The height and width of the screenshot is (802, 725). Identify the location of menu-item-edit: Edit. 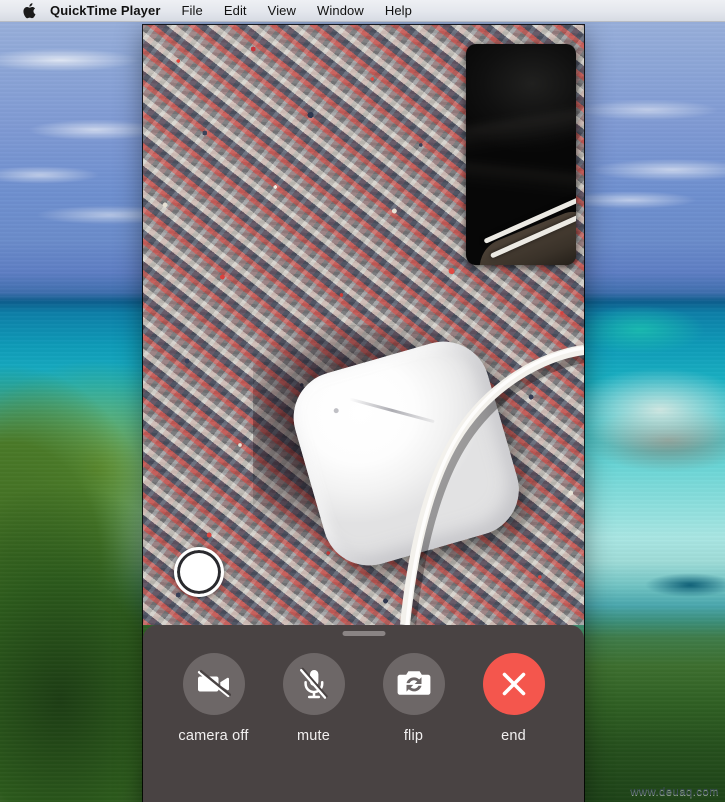
(235, 10).